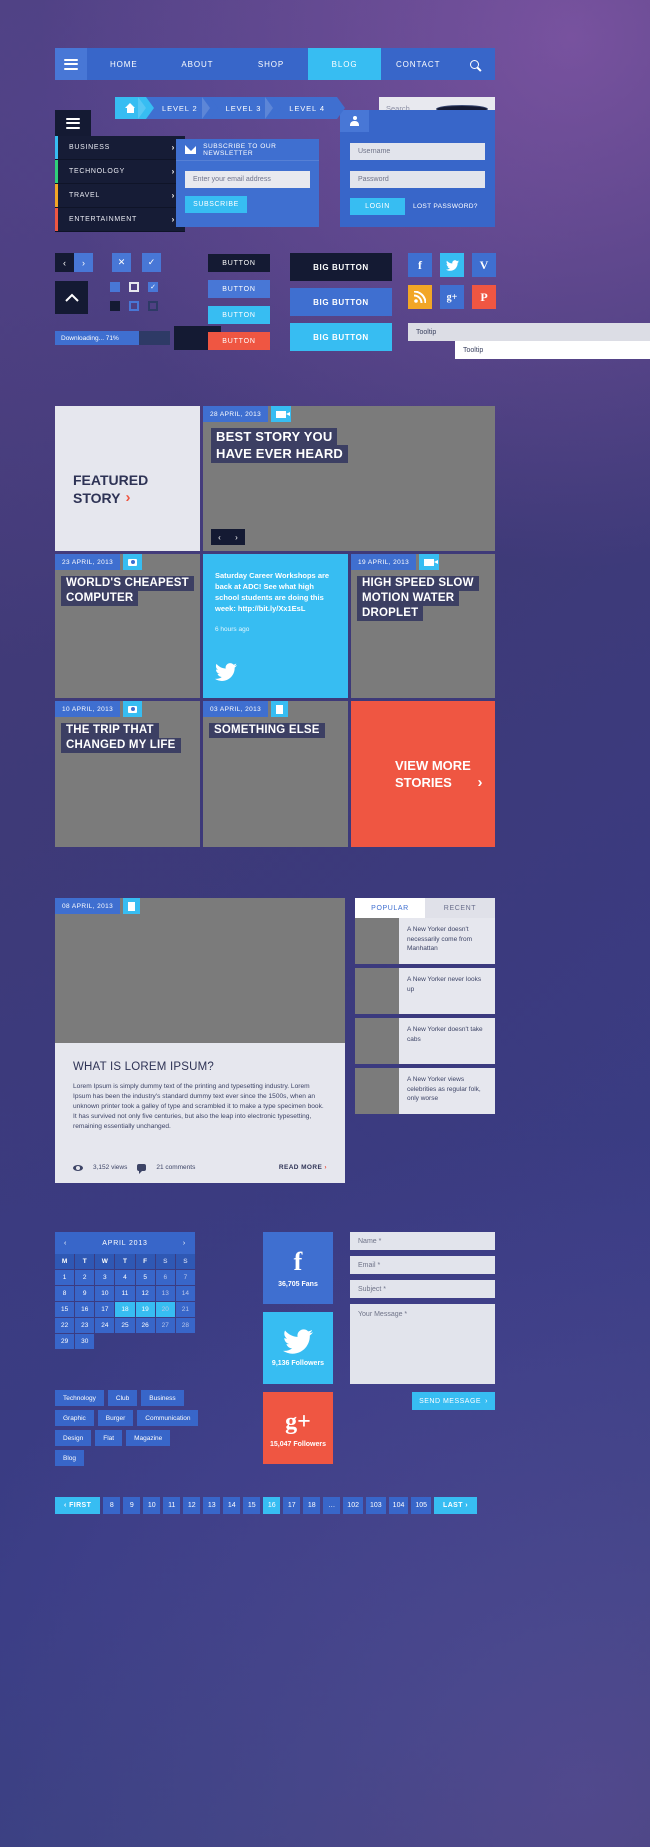 This screenshot has height=1847, width=650. Describe the element at coordinates (115, 1418) in the screenshot. I see `tag-item: Burger` at that location.